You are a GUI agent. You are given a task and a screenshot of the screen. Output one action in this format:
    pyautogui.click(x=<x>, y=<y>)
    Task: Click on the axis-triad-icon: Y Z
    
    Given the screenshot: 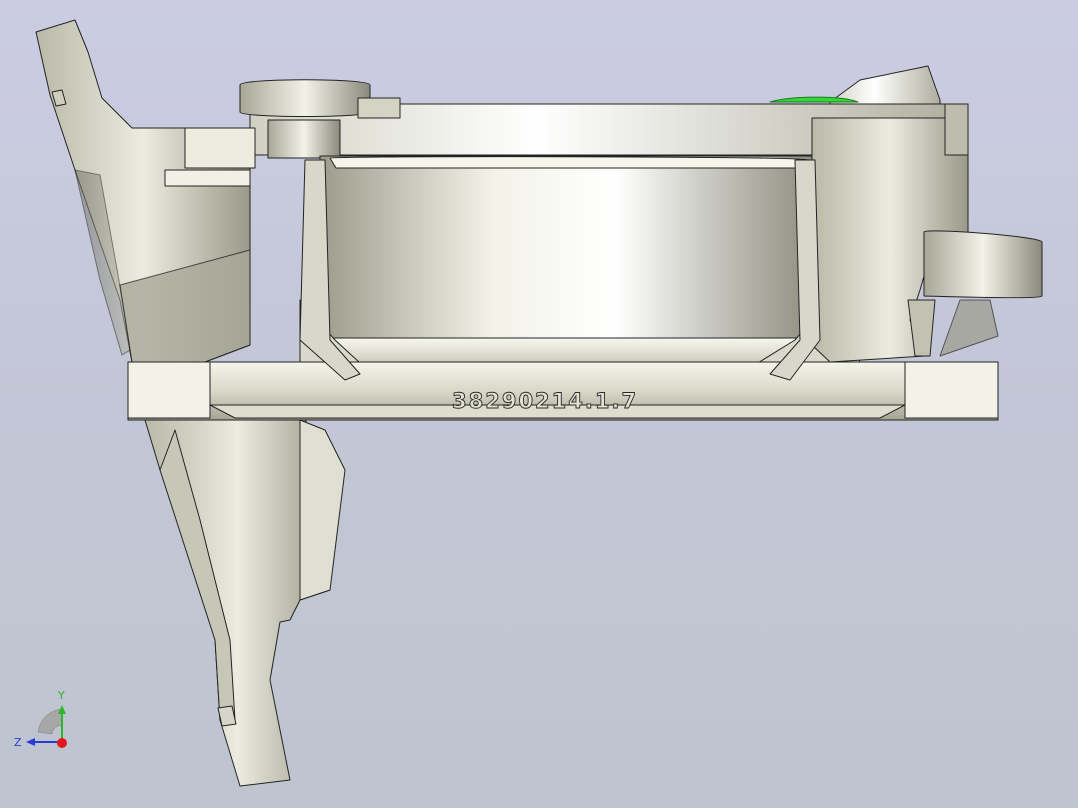 What is the action you would take?
    pyautogui.click(x=40, y=719)
    